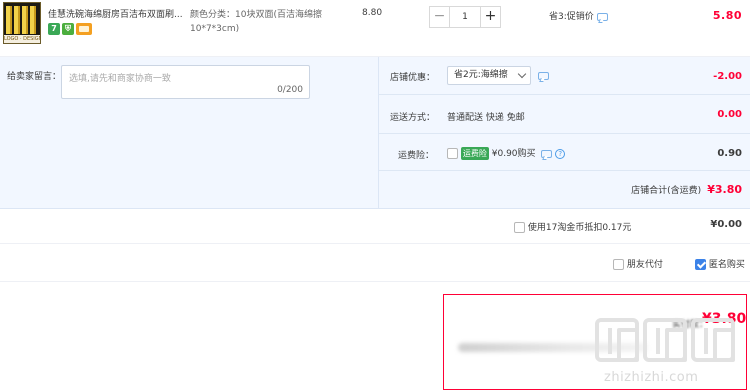 This screenshot has width=750, height=391. I want to click on shop-discount-label: 店铺优惠：, so click(413, 78).